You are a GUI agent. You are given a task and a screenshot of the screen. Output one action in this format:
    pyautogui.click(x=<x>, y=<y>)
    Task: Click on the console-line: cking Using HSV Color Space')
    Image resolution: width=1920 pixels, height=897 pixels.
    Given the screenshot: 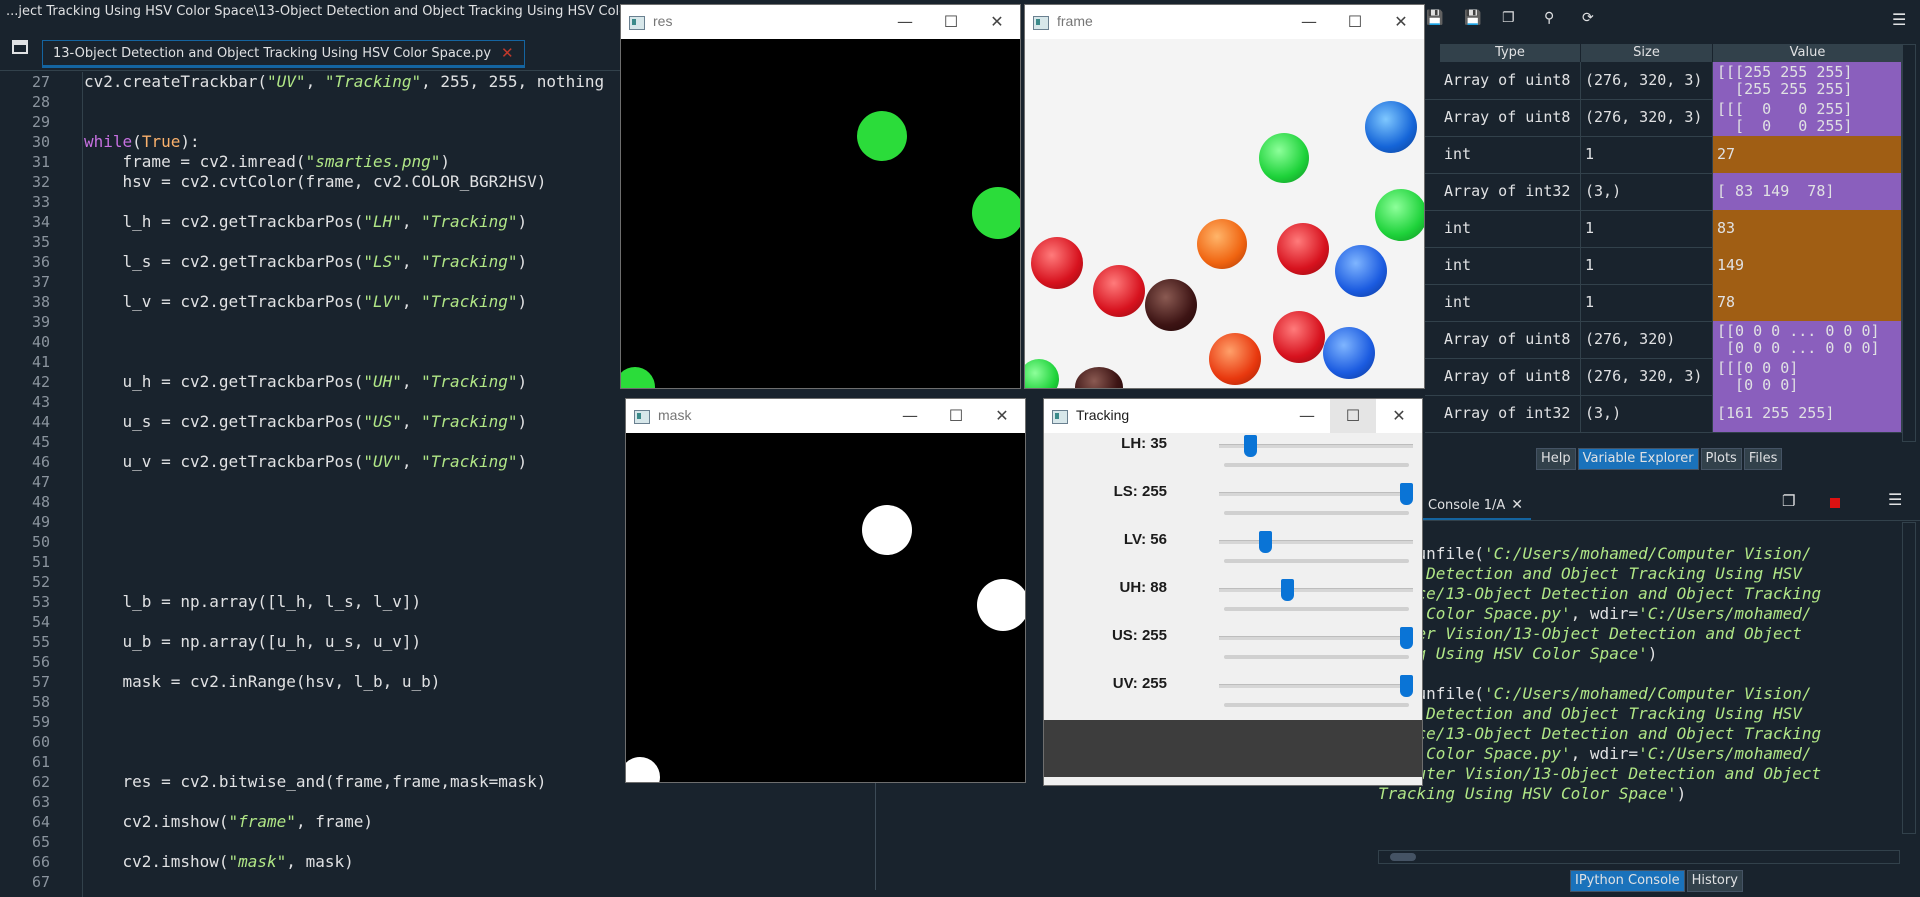 What is the action you would take?
    pyautogui.click(x=1639, y=654)
    